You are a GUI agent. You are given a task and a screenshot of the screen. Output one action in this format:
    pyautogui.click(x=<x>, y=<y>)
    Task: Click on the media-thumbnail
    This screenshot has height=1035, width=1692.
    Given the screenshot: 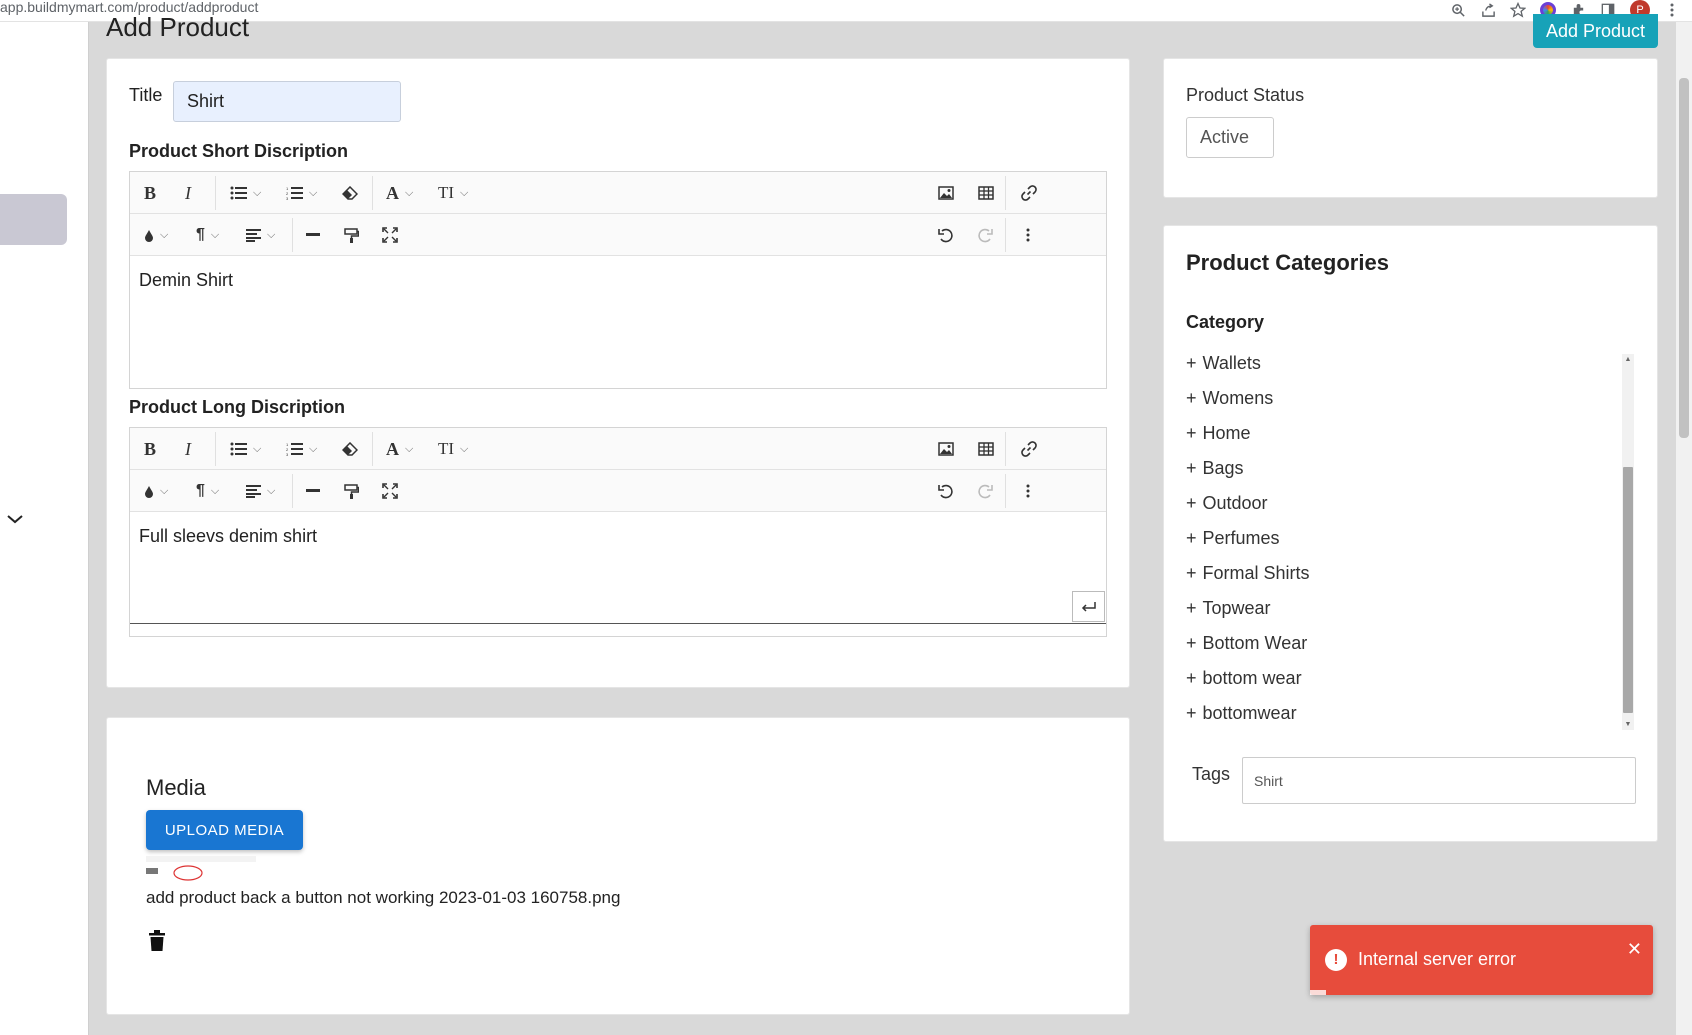 What is the action you would take?
    pyautogui.click(x=201, y=871)
    